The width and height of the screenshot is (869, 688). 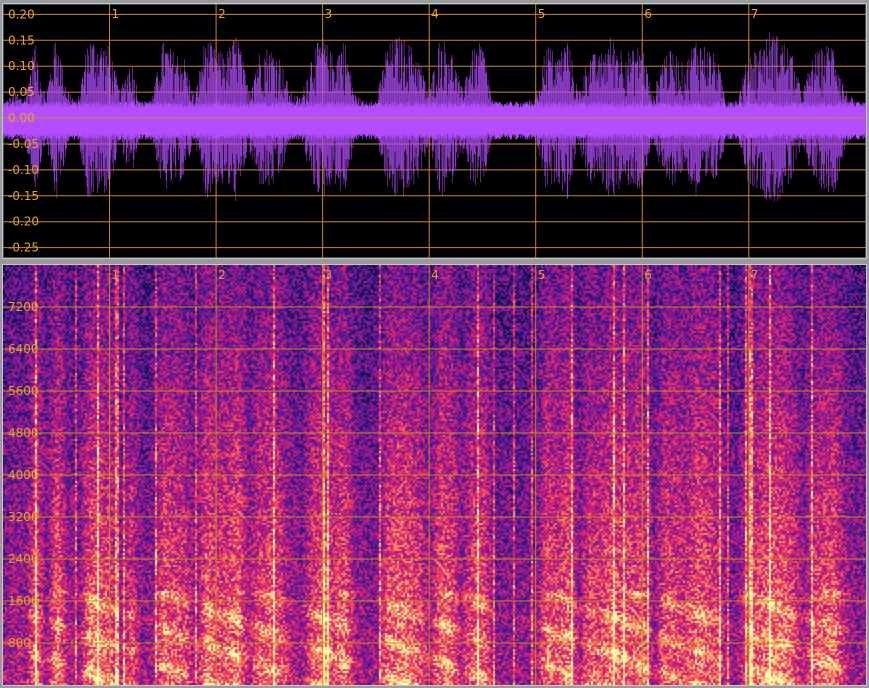 I want to click on wave-marker-label: 7, so click(x=755, y=14).